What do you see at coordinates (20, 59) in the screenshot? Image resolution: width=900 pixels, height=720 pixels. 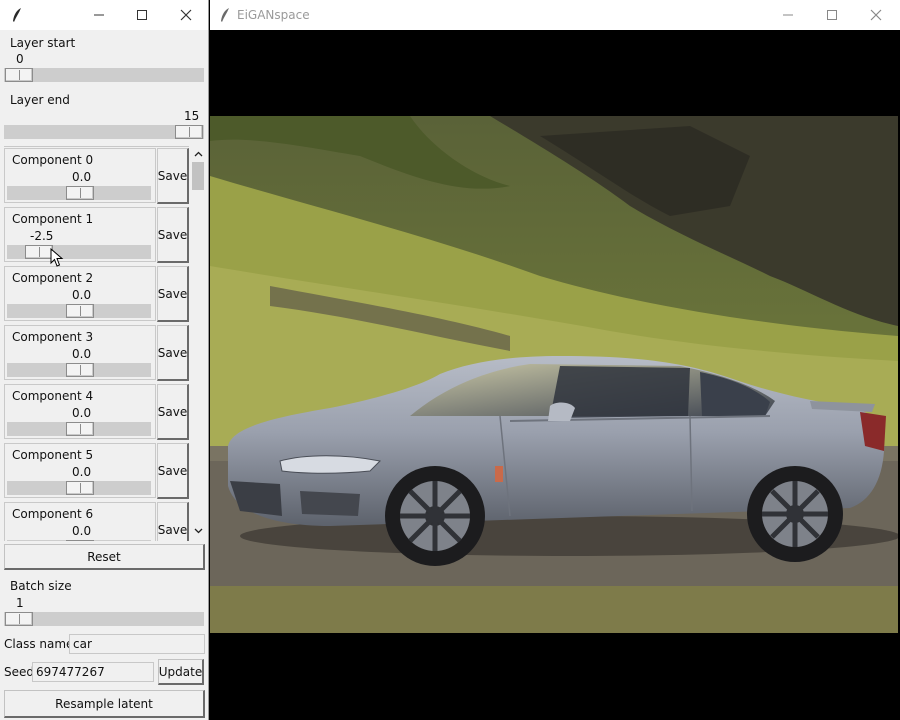 I see `layer-start-value: 0` at bounding box center [20, 59].